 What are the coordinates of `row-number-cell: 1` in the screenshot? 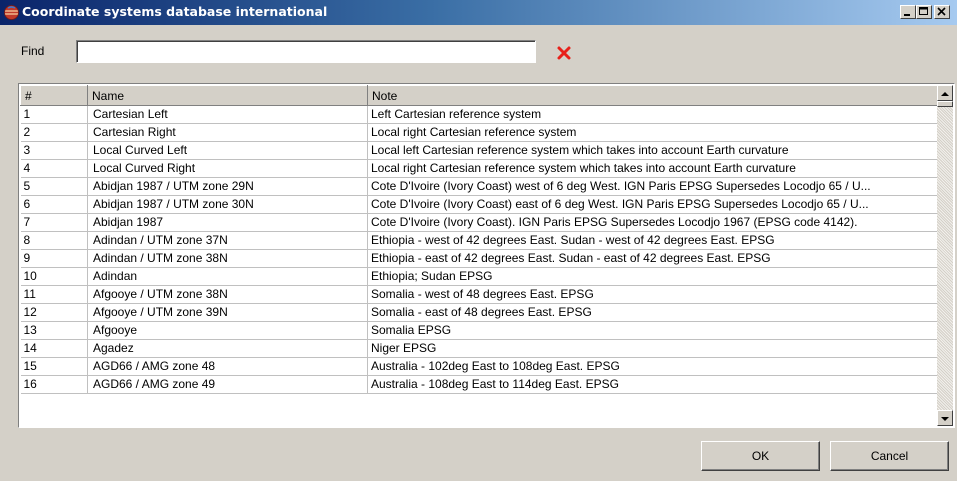 It's located at (54, 114).